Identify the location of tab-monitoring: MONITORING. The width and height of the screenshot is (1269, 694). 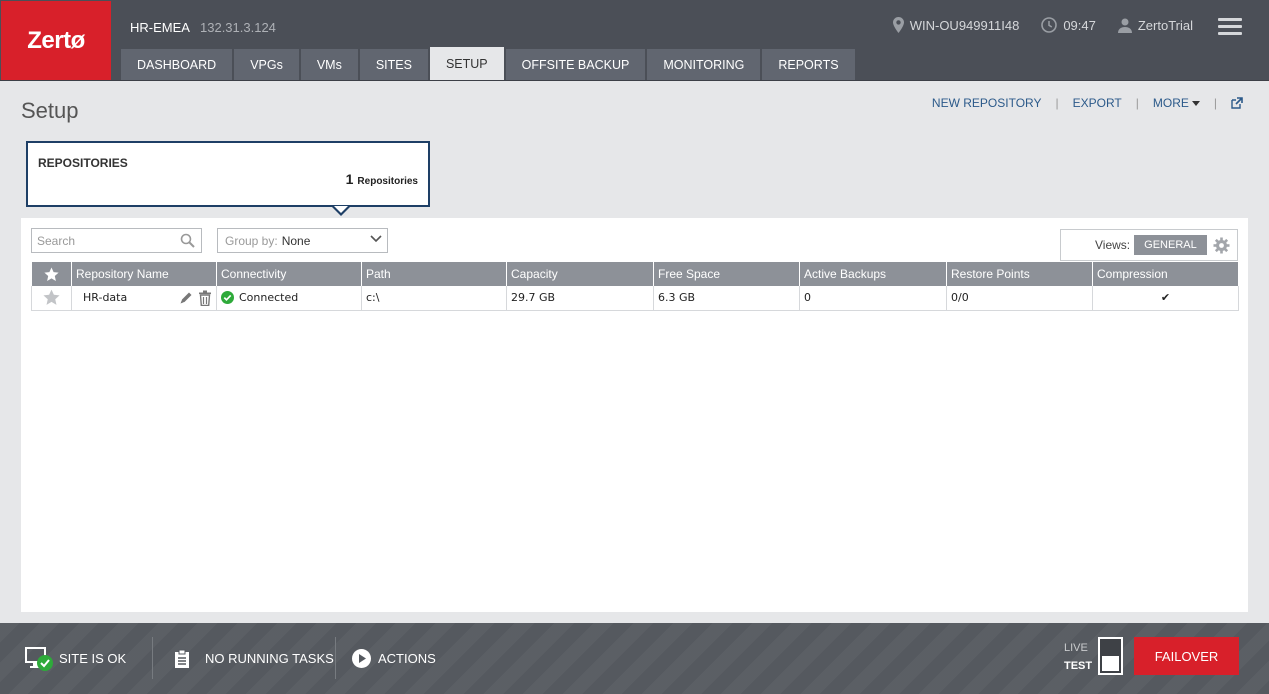
(704, 64).